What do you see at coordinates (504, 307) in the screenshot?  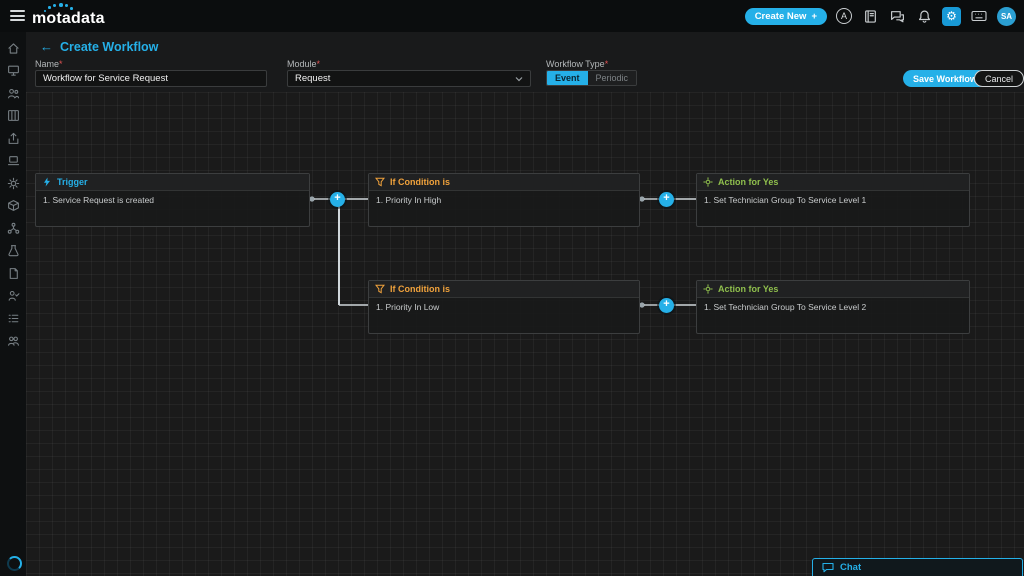 I see `condition-node-low: If Condition is 1. Priority In Low` at bounding box center [504, 307].